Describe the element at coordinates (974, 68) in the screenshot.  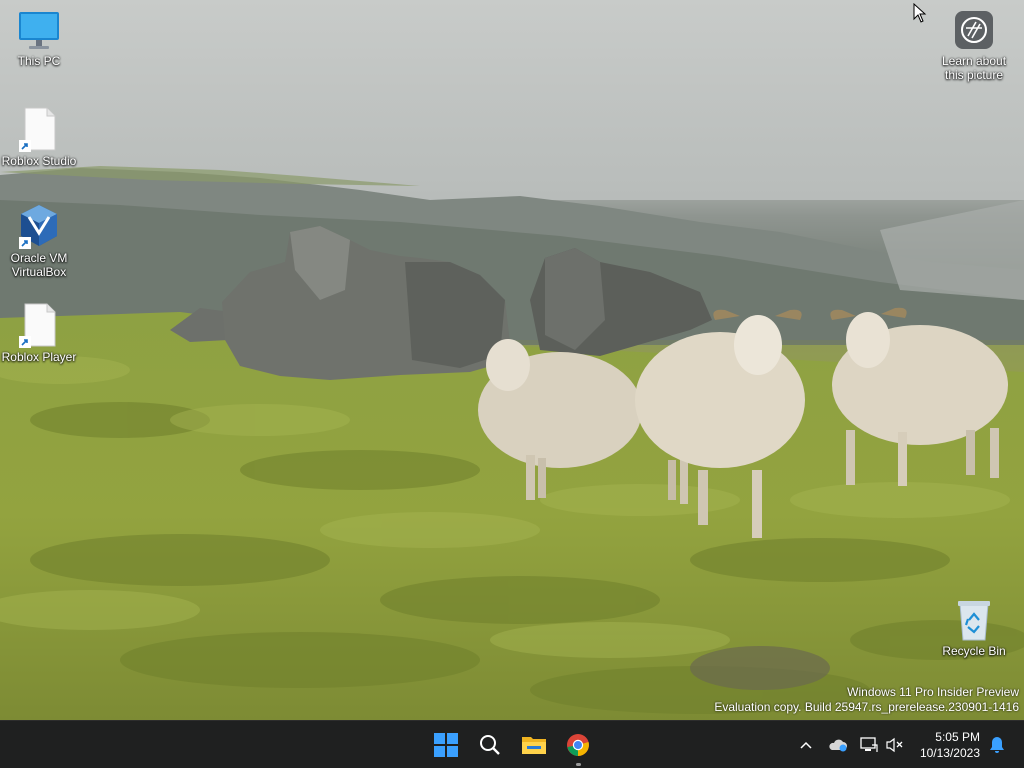
I see `icon-label: Learn about this picture` at that location.